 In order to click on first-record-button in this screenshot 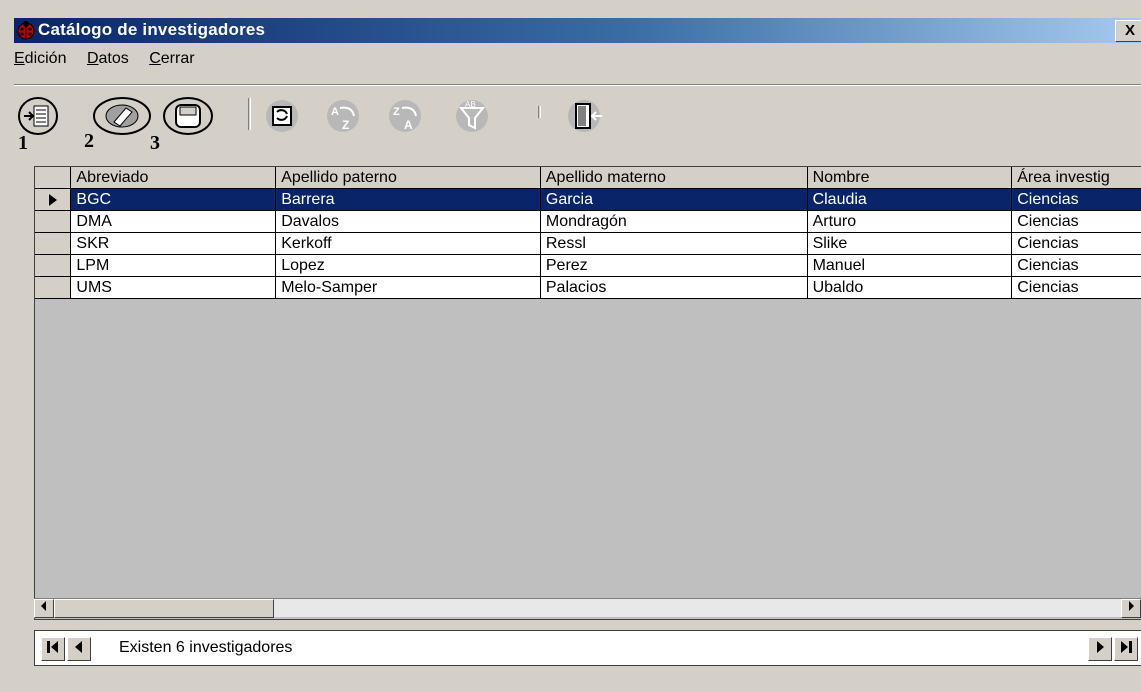, I will do `click(53, 649)`.